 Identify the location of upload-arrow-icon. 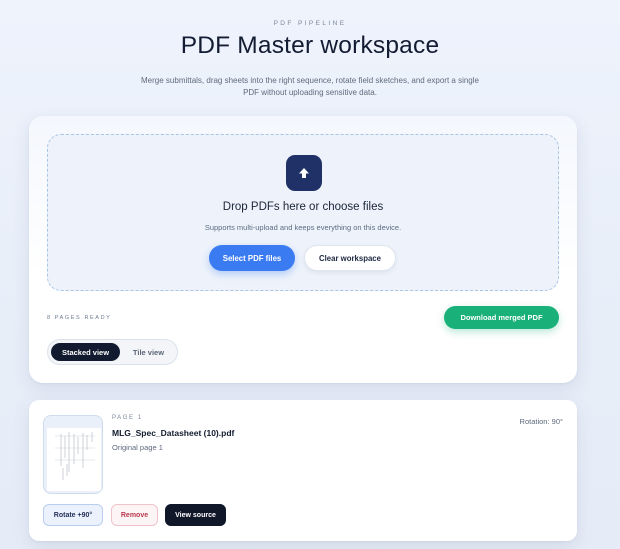
(304, 173).